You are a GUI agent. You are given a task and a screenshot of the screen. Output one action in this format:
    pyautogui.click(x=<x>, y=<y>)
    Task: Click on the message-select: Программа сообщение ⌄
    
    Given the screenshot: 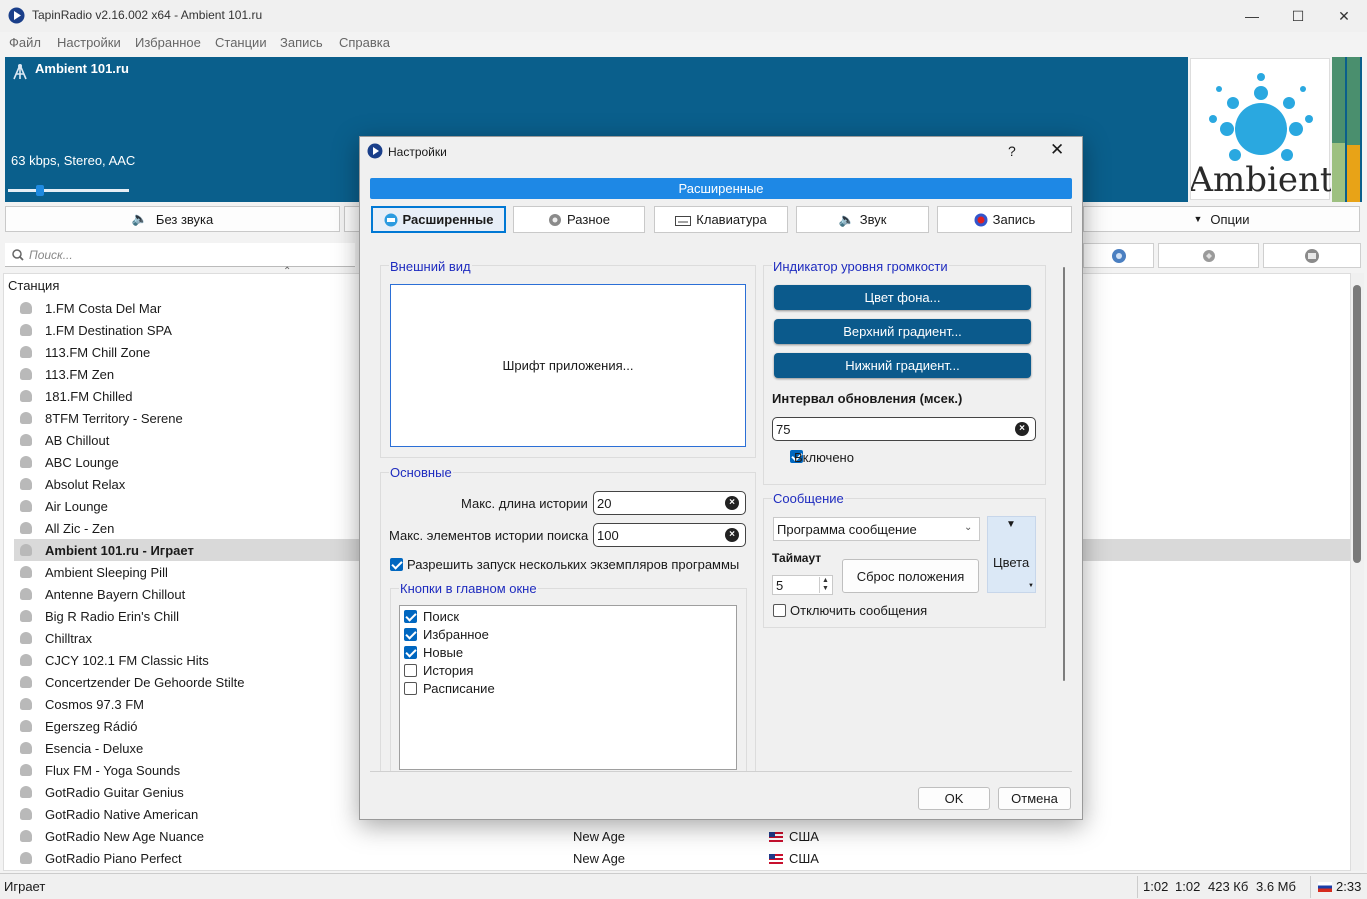 What is the action you would take?
    pyautogui.click(x=876, y=529)
    